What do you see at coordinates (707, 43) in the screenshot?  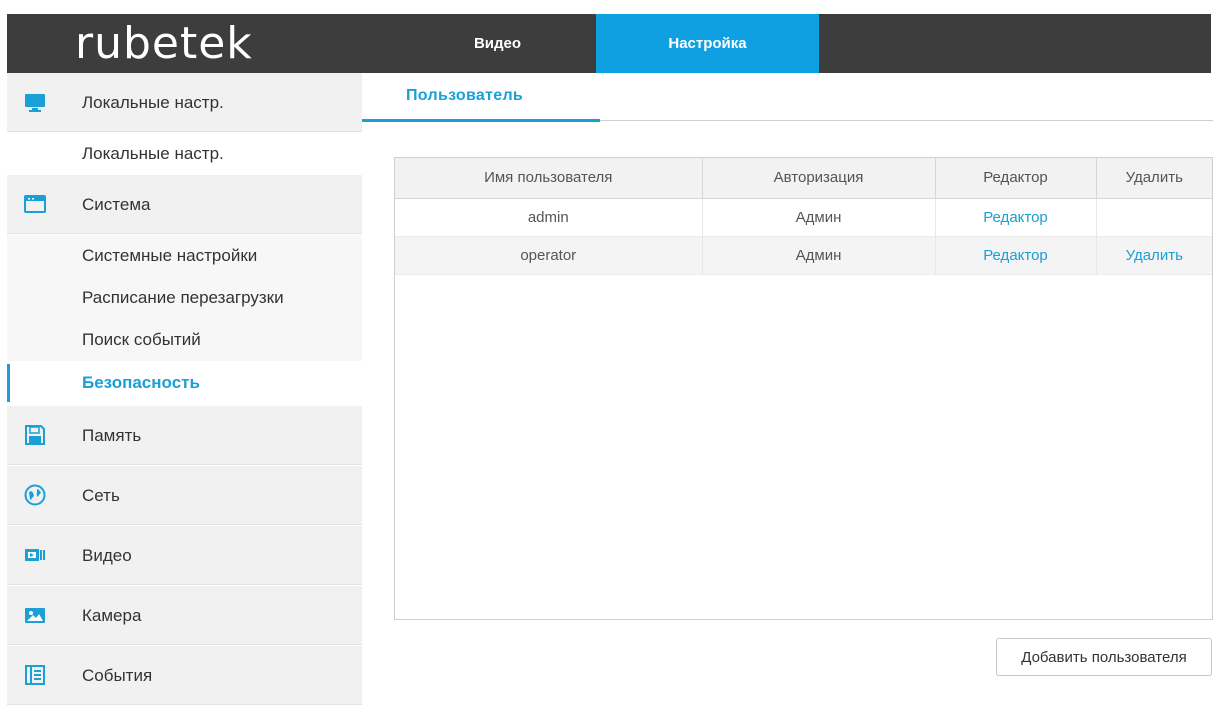 I see `tab-settings: Настройка` at bounding box center [707, 43].